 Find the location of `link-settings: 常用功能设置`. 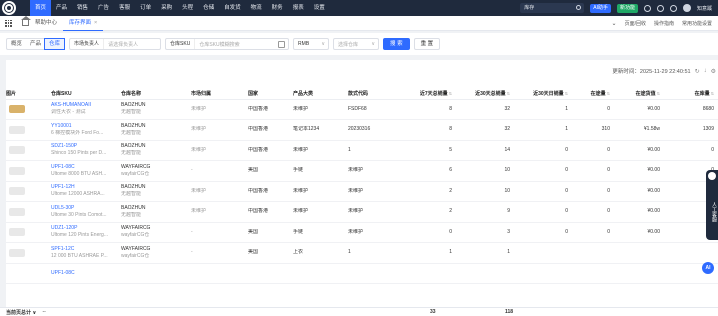

link-settings: 常用功能设置 is located at coordinates (697, 23).